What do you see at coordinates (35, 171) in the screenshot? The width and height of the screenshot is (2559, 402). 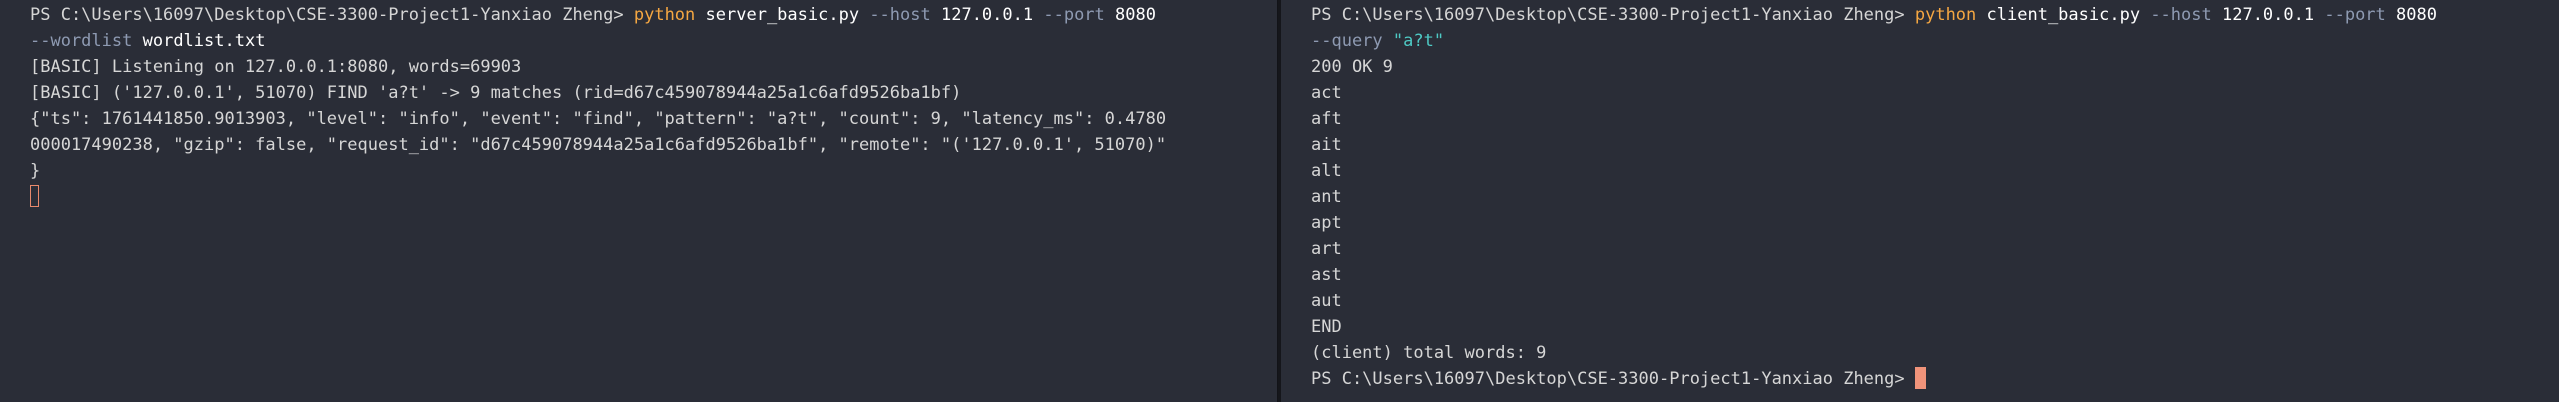 I see `output-line: }` at bounding box center [35, 171].